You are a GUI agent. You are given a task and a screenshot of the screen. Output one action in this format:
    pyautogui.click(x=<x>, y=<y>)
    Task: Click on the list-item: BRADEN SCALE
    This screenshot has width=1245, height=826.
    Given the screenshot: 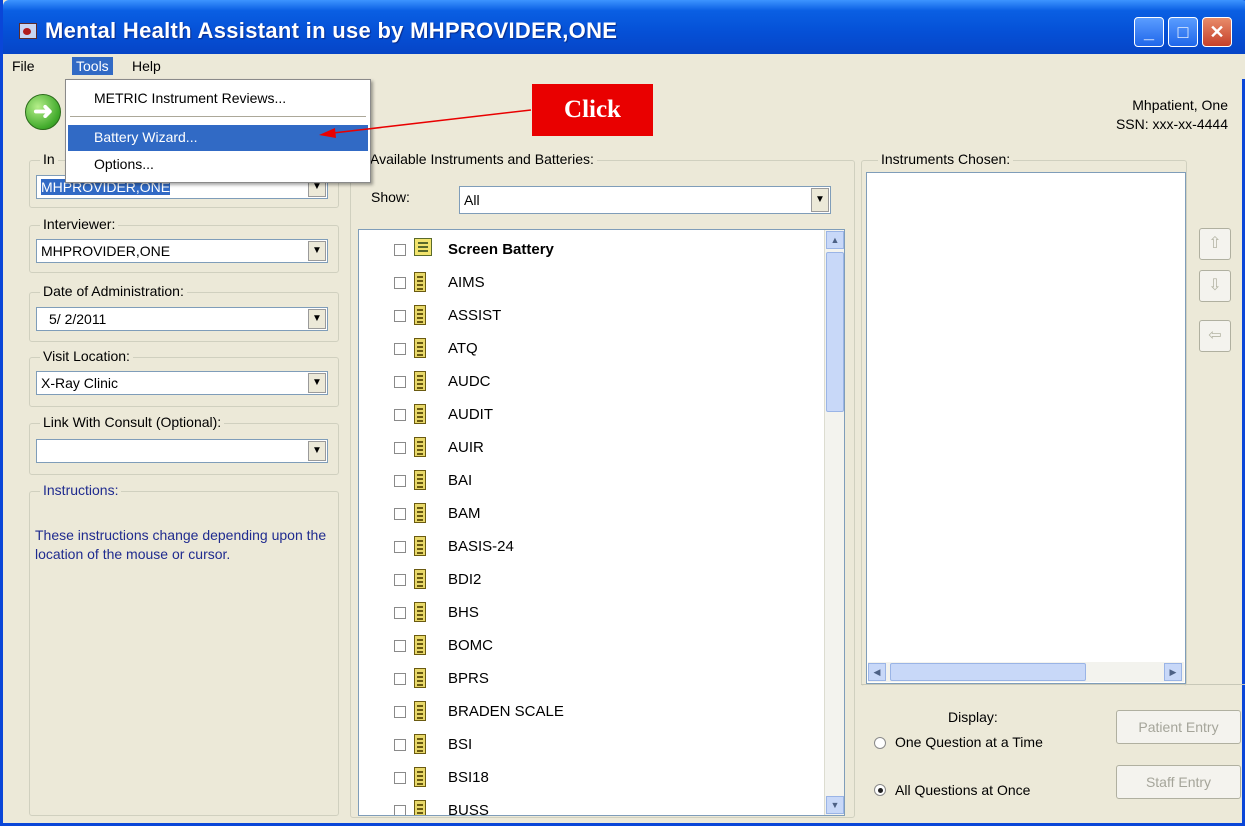 What is the action you would take?
    pyautogui.click(x=589, y=711)
    